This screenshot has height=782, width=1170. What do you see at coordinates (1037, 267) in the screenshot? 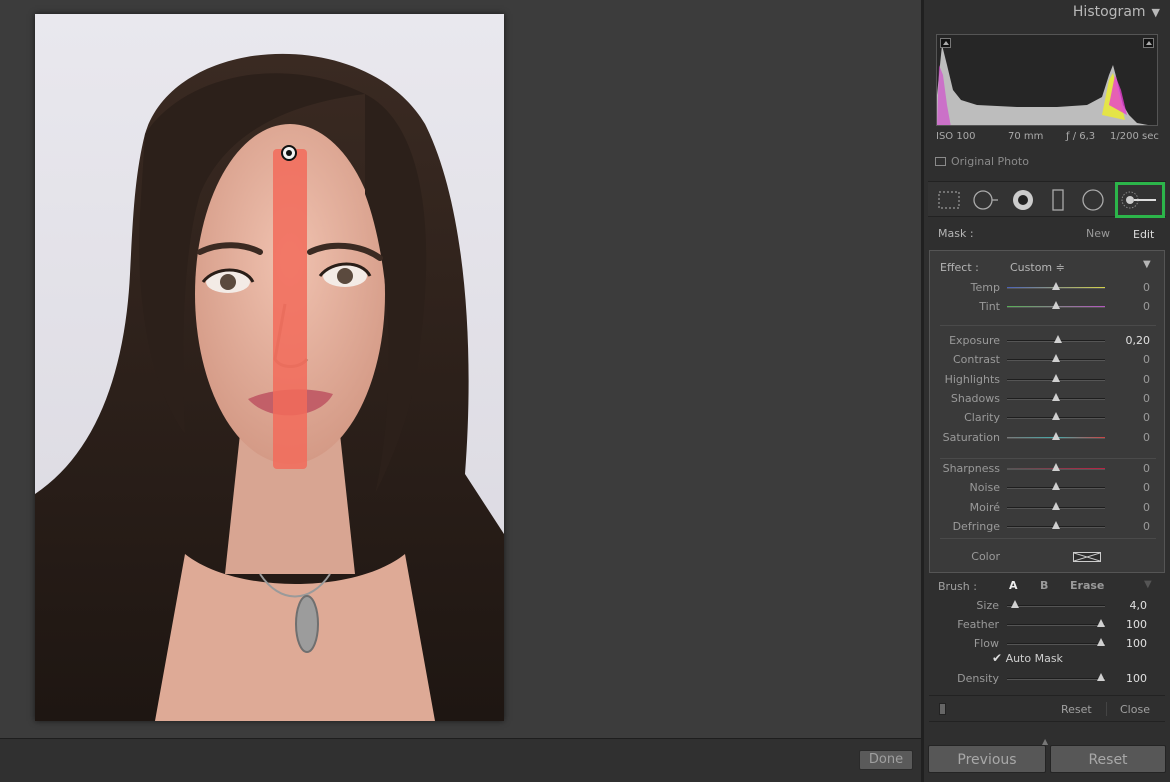
I see `effect-preset-select: Custom ≑` at bounding box center [1037, 267].